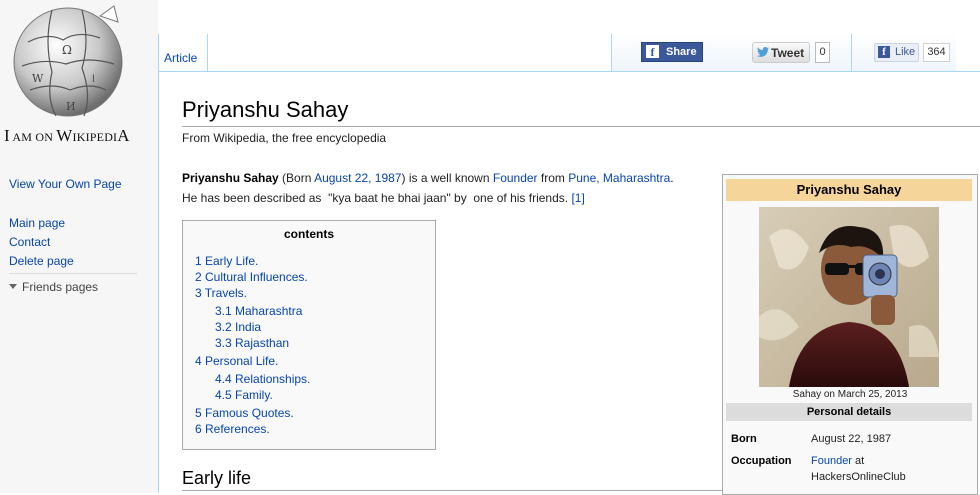 This screenshot has height=495, width=980. What do you see at coordinates (95, 137) in the screenshot?
I see `wordmark-part: ikipedi` at bounding box center [95, 137].